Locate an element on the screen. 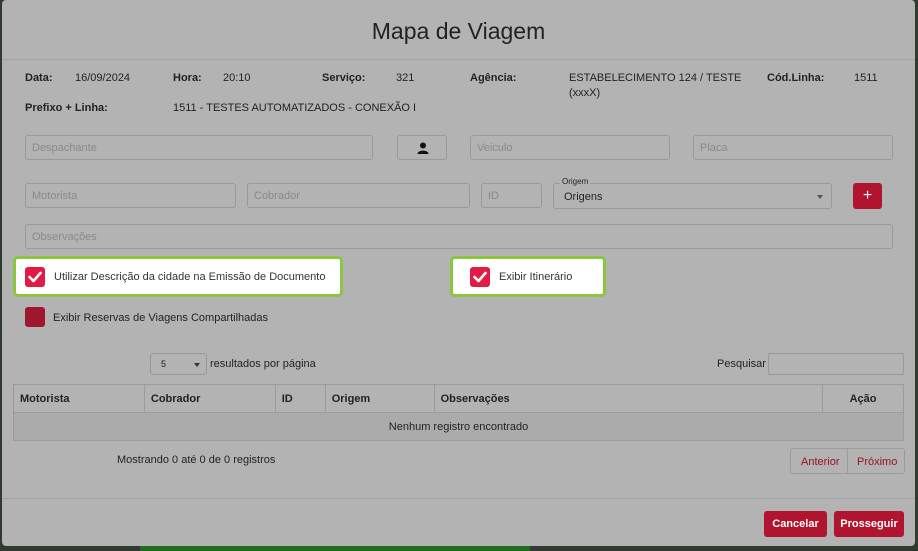 The height and width of the screenshot is (551, 918). reservas-compartilhadas-checkbox is located at coordinates (35, 317).